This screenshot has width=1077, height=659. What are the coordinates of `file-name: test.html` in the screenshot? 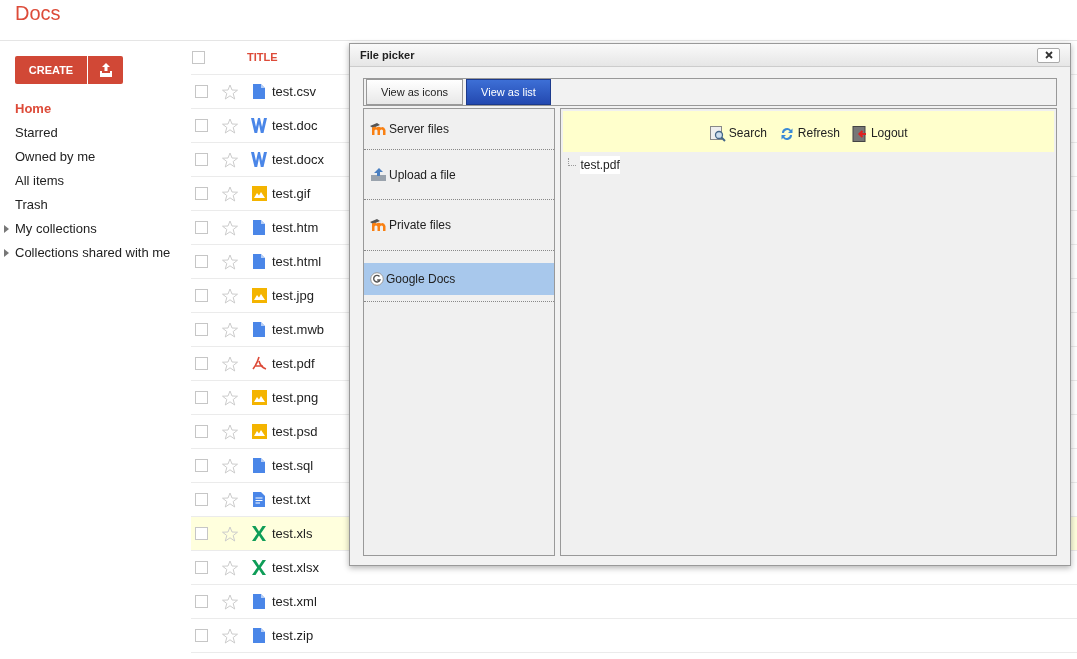 It's located at (297, 261).